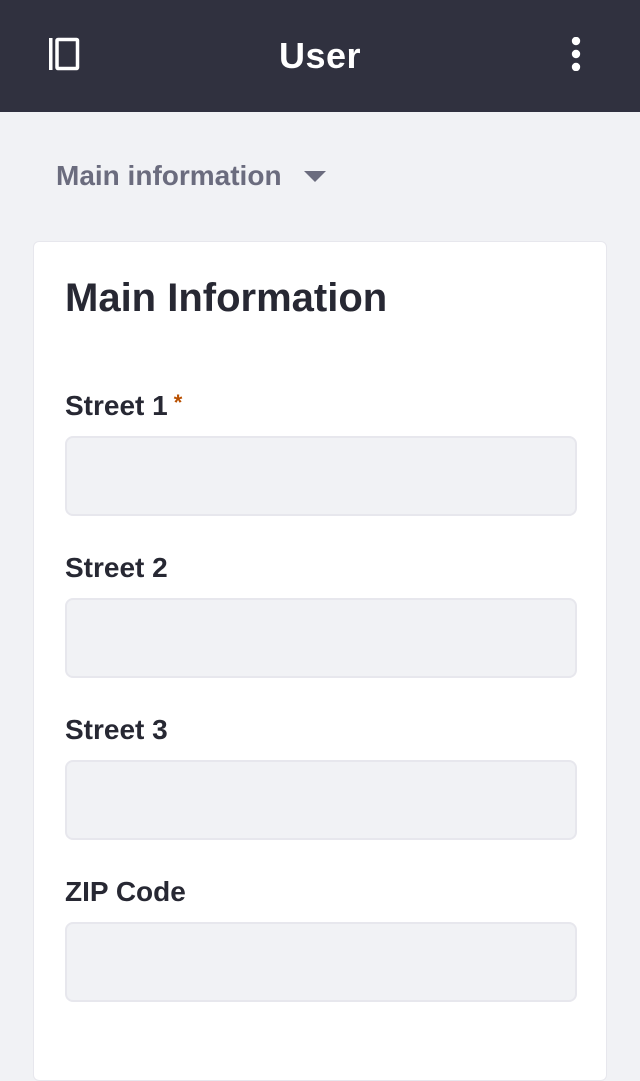 This screenshot has height=1081, width=640. What do you see at coordinates (321, 476) in the screenshot?
I see `street-1-input` at bounding box center [321, 476].